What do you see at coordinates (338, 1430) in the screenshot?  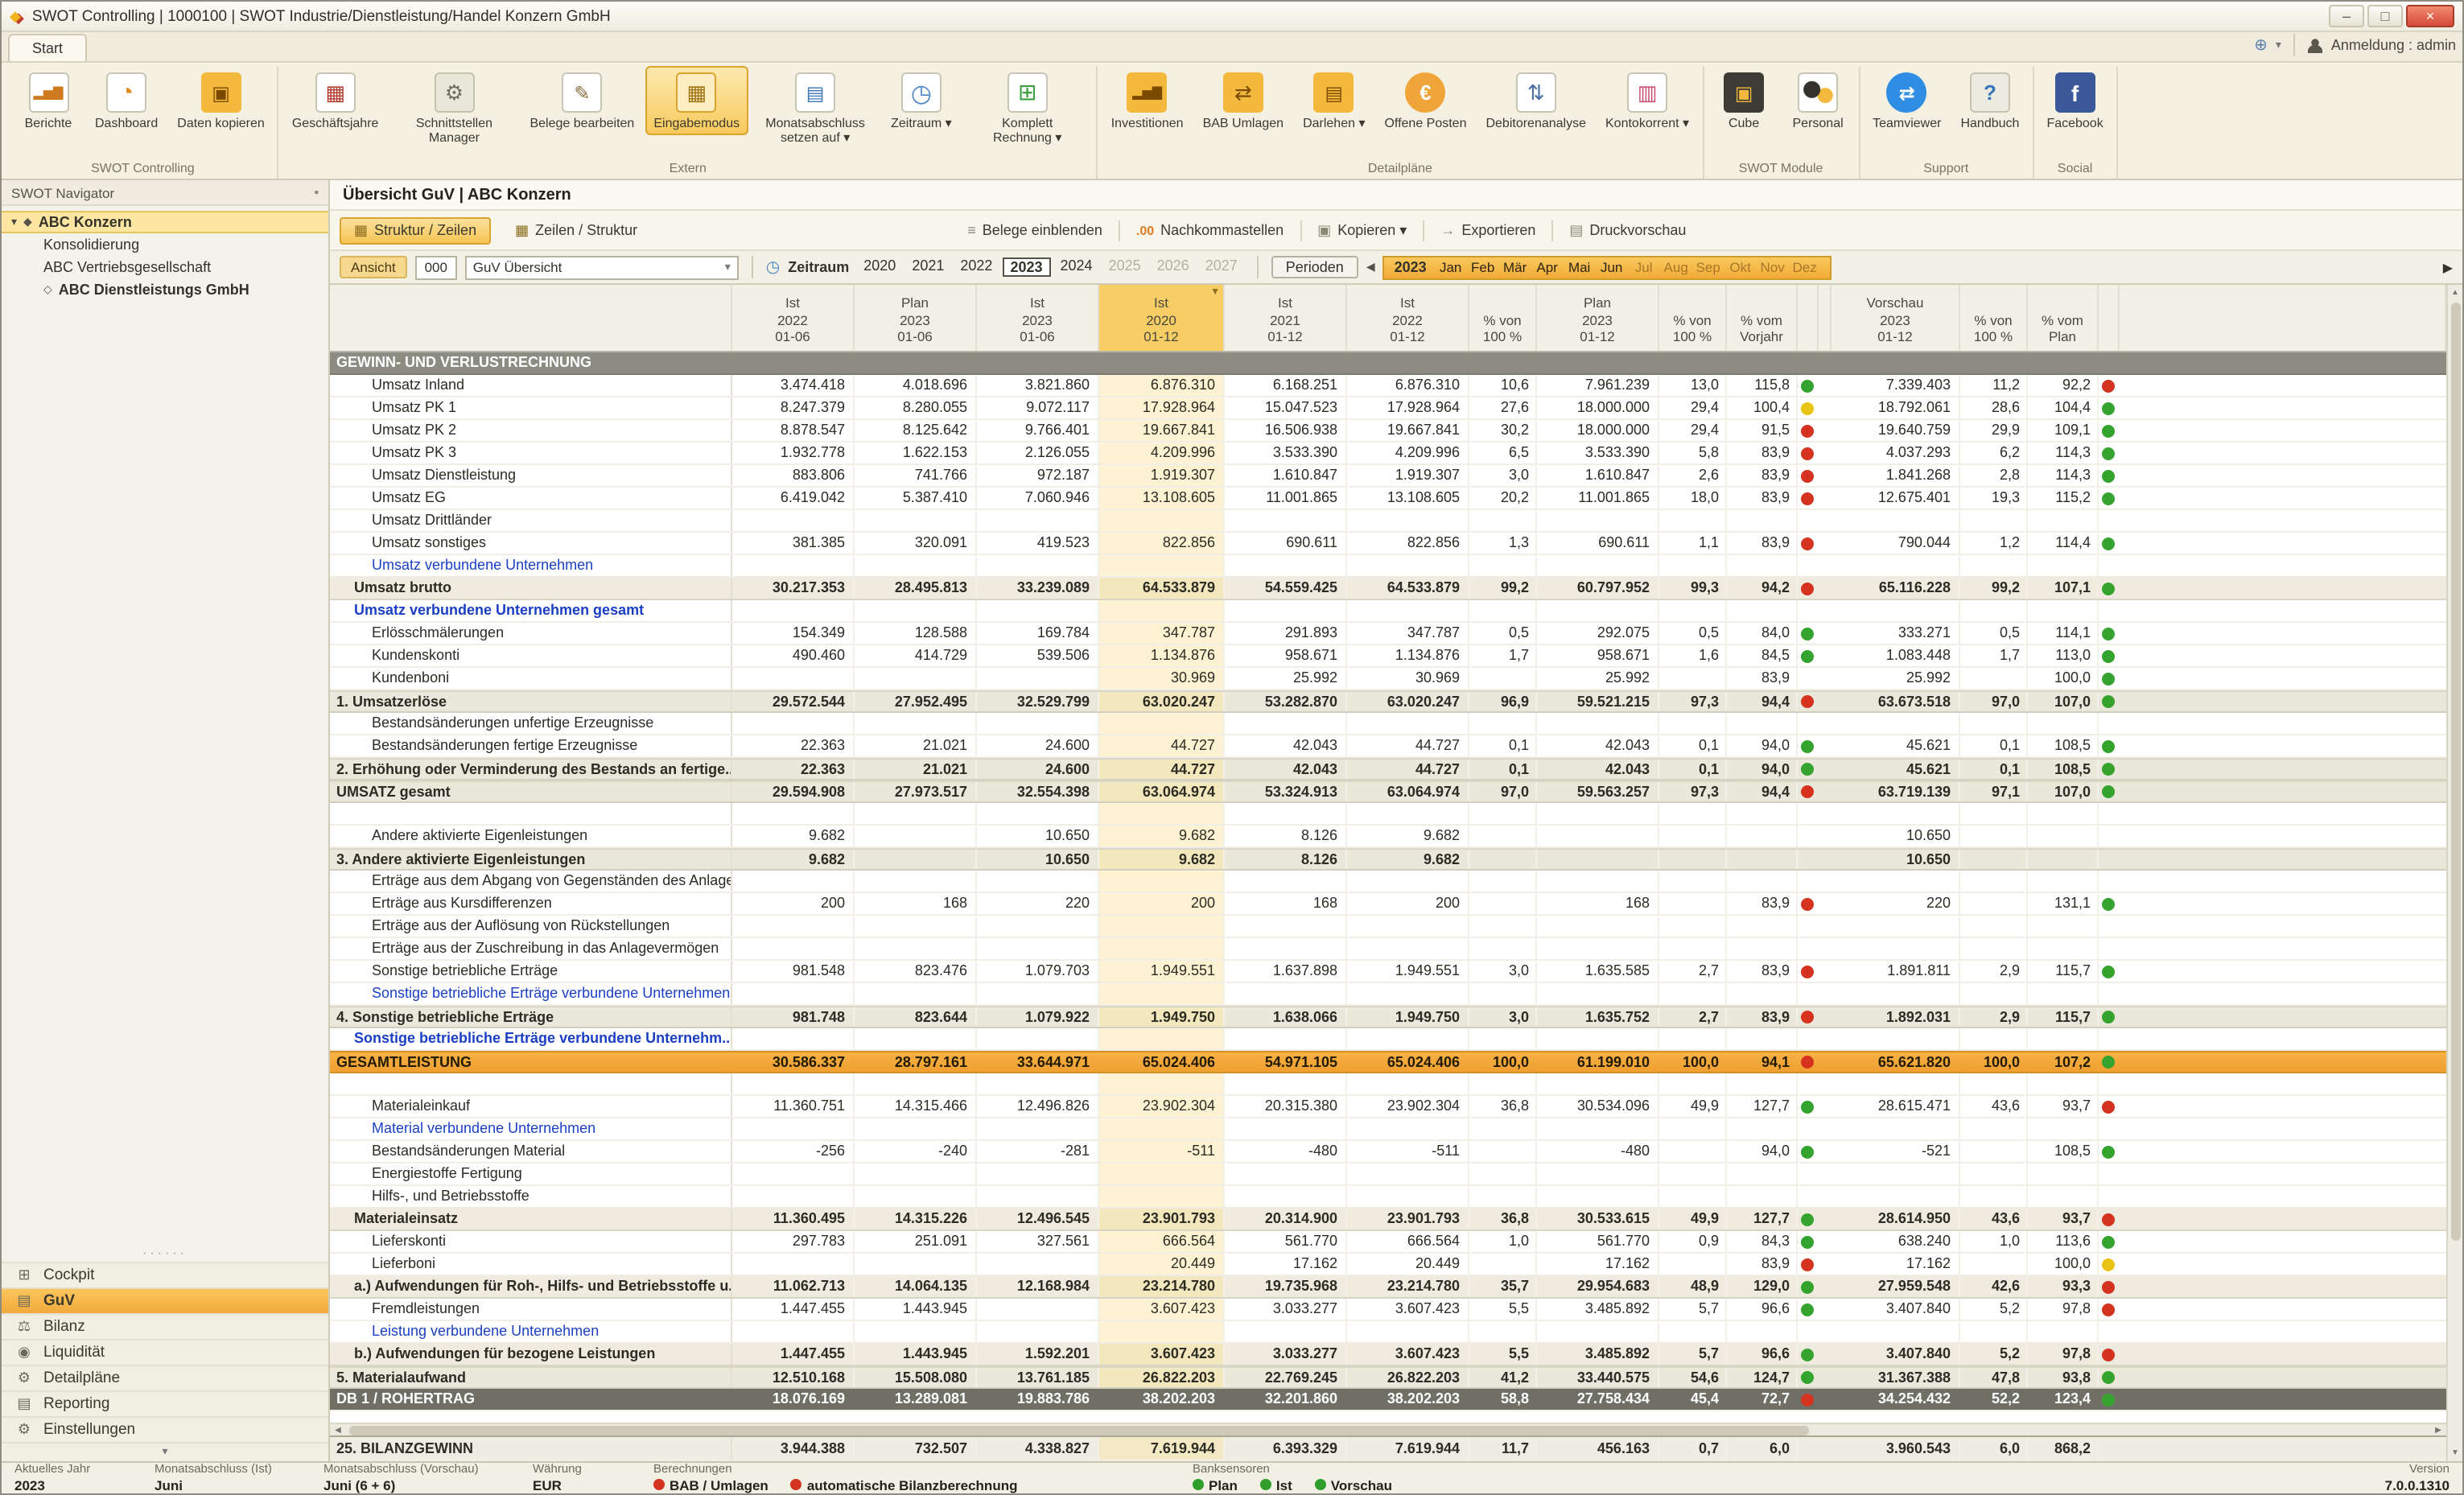 I see `scroll-left-icon: ◀` at bounding box center [338, 1430].